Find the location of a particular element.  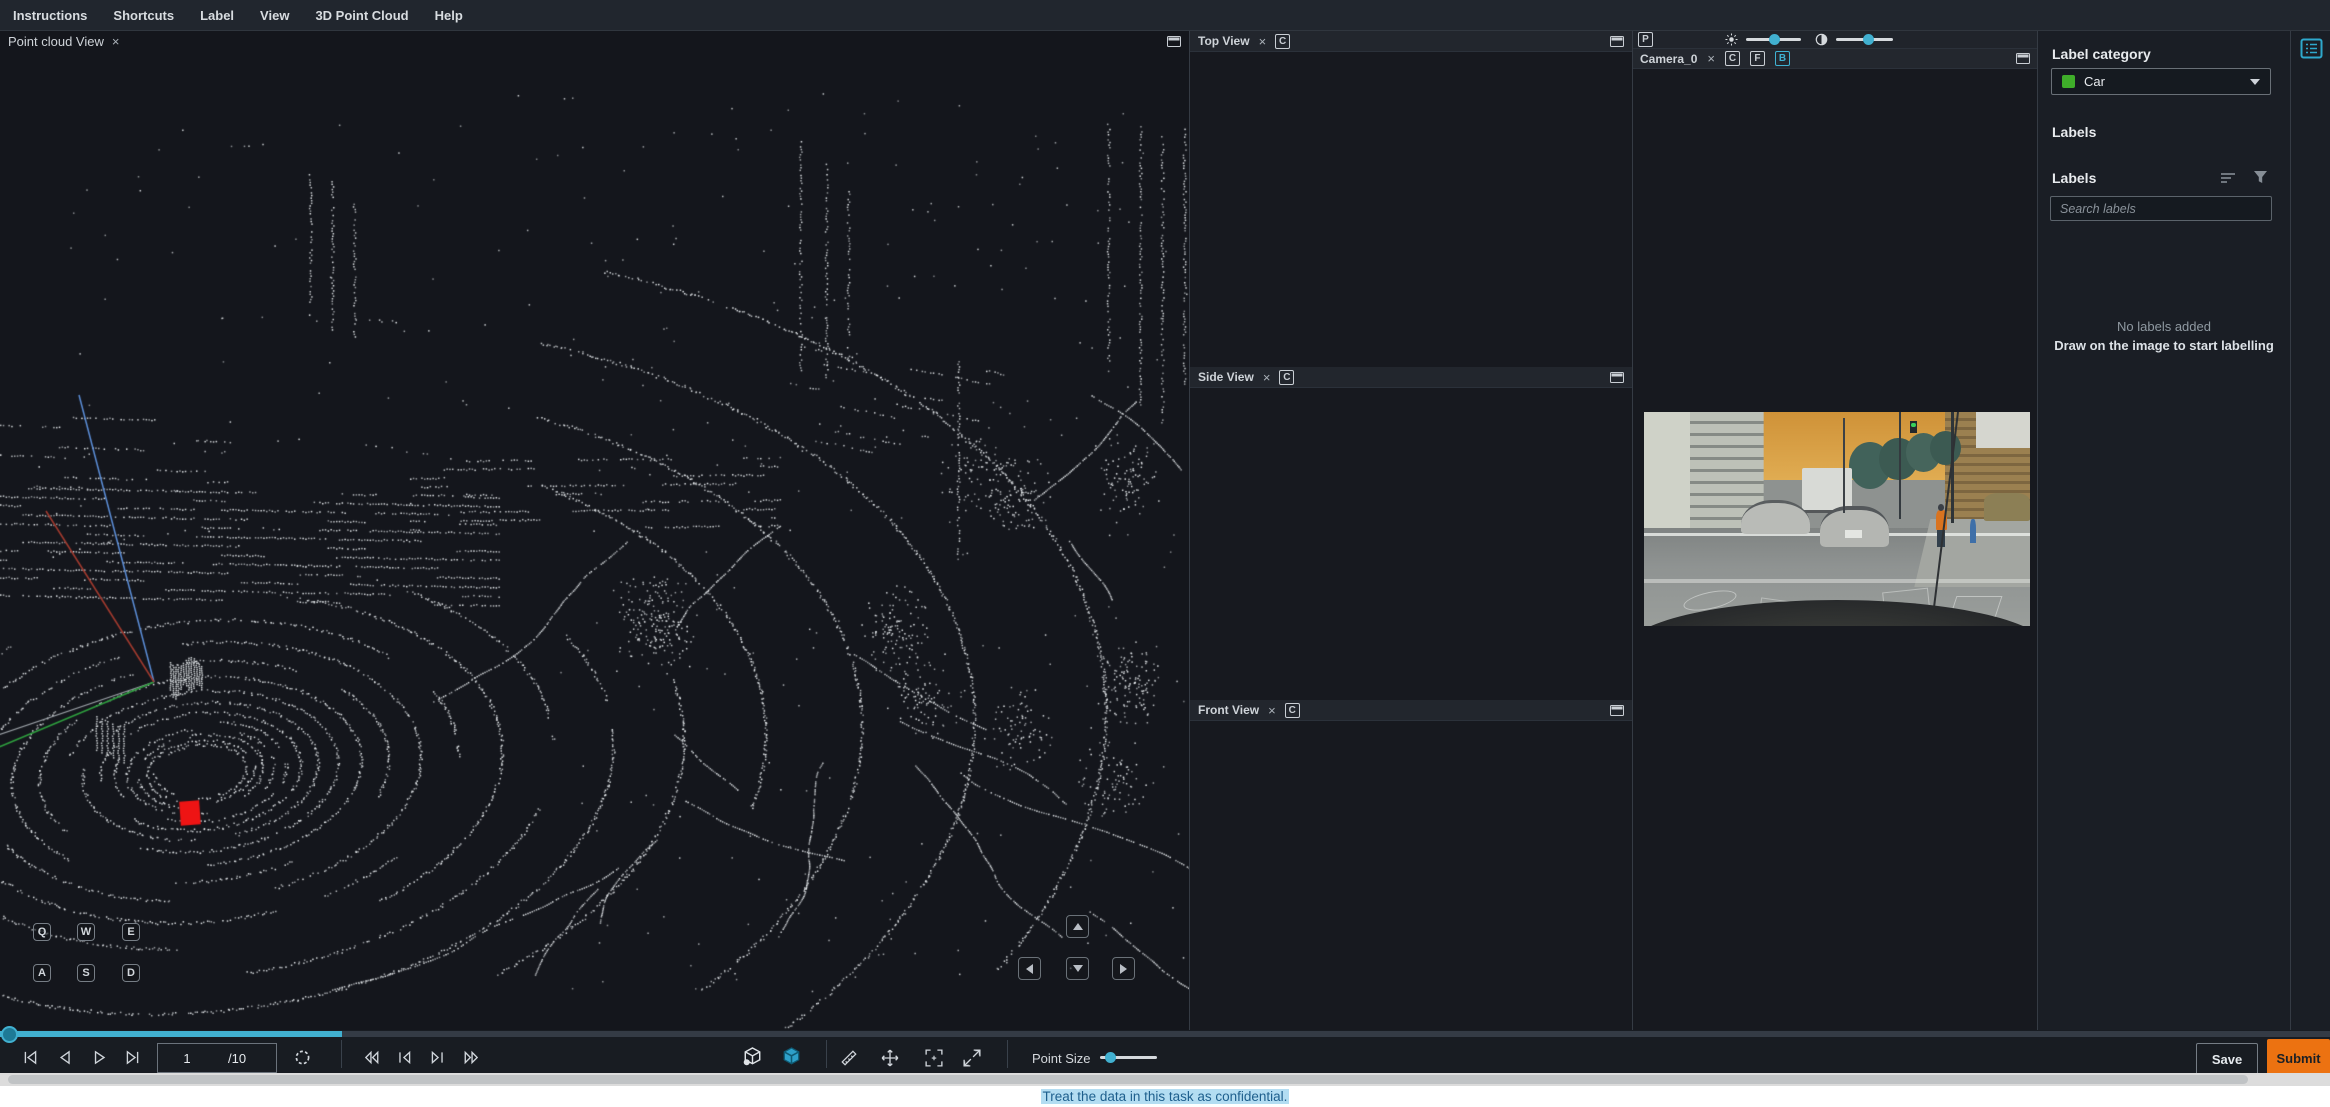

menu-shortcuts: Shortcuts is located at coordinates (143, 15).